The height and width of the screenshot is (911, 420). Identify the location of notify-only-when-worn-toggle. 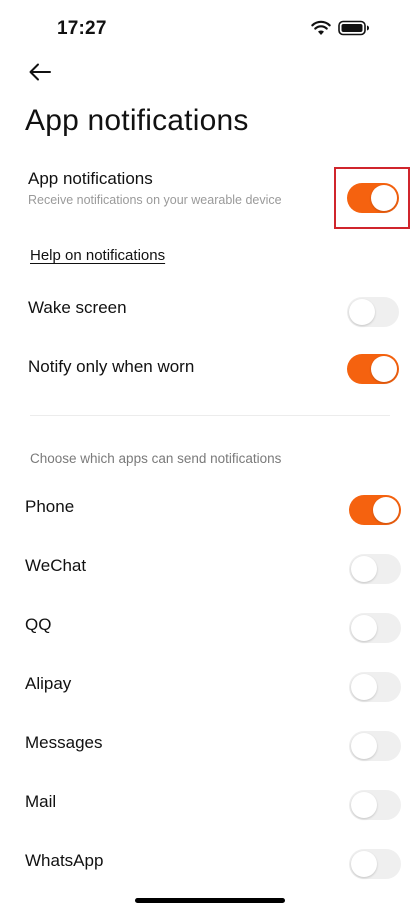
(373, 369).